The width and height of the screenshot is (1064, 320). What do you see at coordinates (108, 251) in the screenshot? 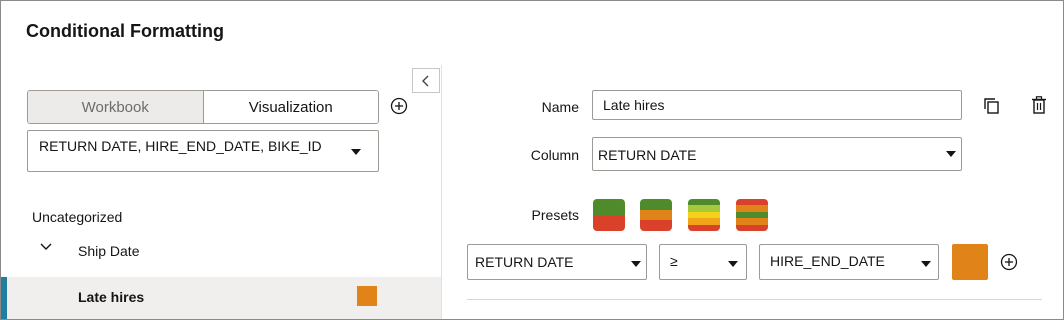
I see `rule-item-ship-date: Ship Date` at bounding box center [108, 251].